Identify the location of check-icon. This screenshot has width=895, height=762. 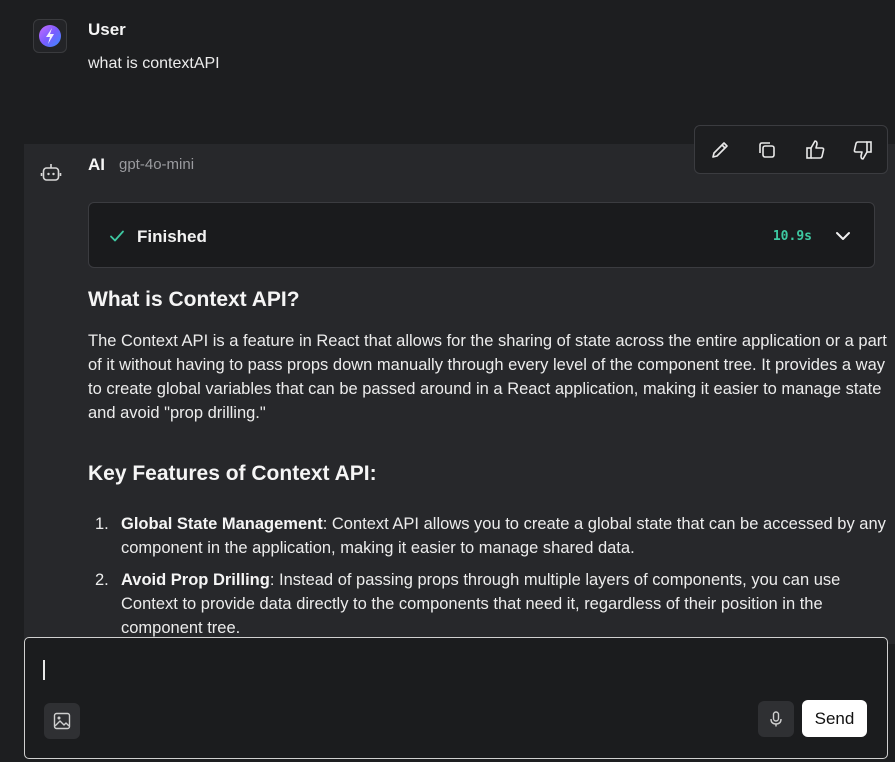
(117, 236).